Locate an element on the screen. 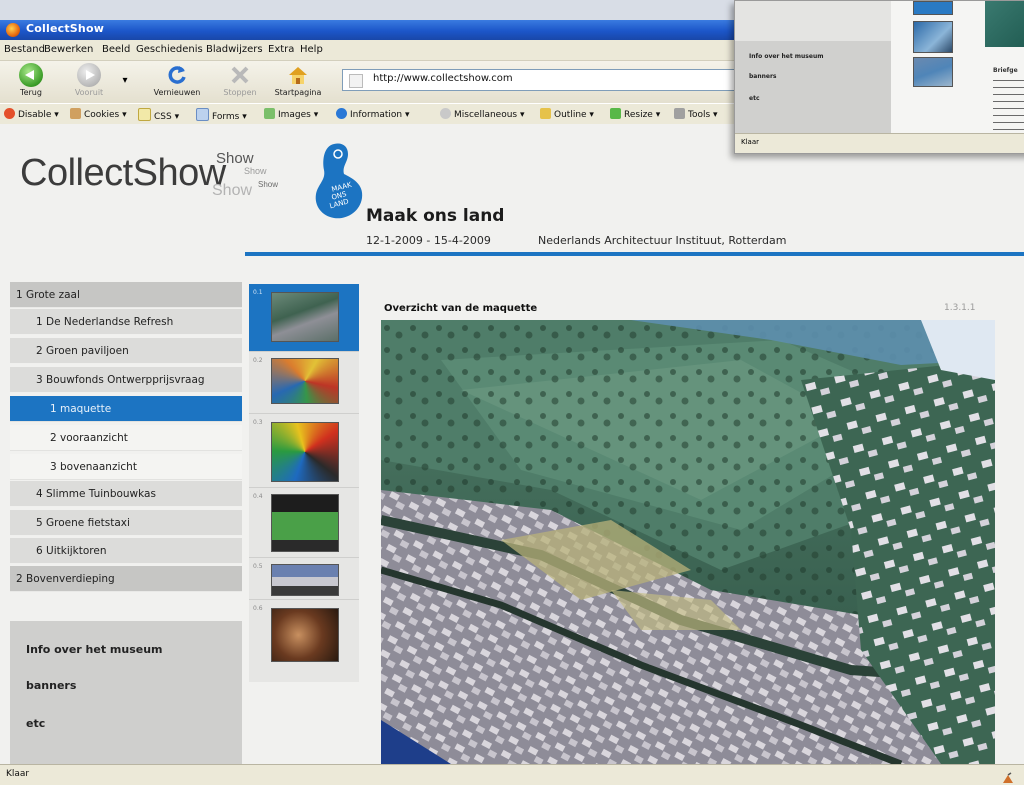  dev-cookies: Cookies ▾ is located at coordinates (98, 114).